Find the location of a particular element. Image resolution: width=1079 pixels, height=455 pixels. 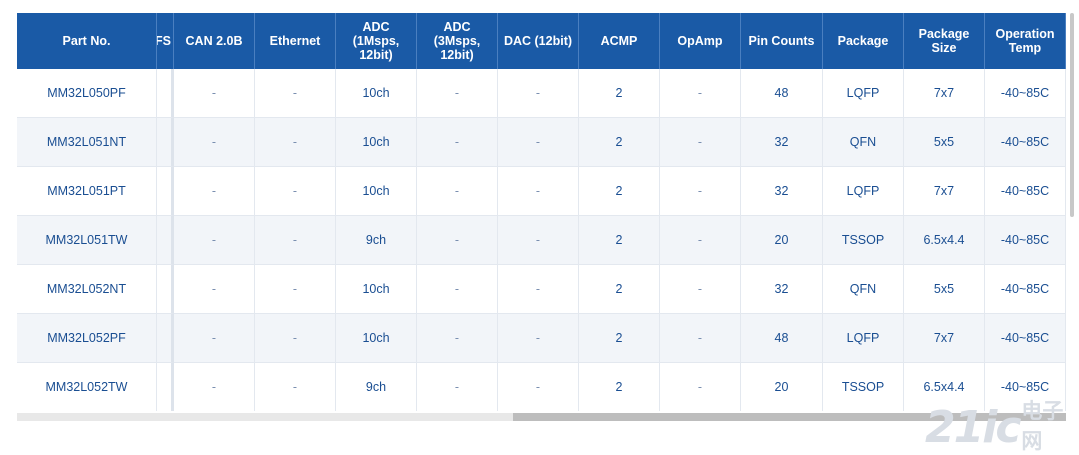

column-header: ADC (1Msps, 12bit) is located at coordinates (376, 41).